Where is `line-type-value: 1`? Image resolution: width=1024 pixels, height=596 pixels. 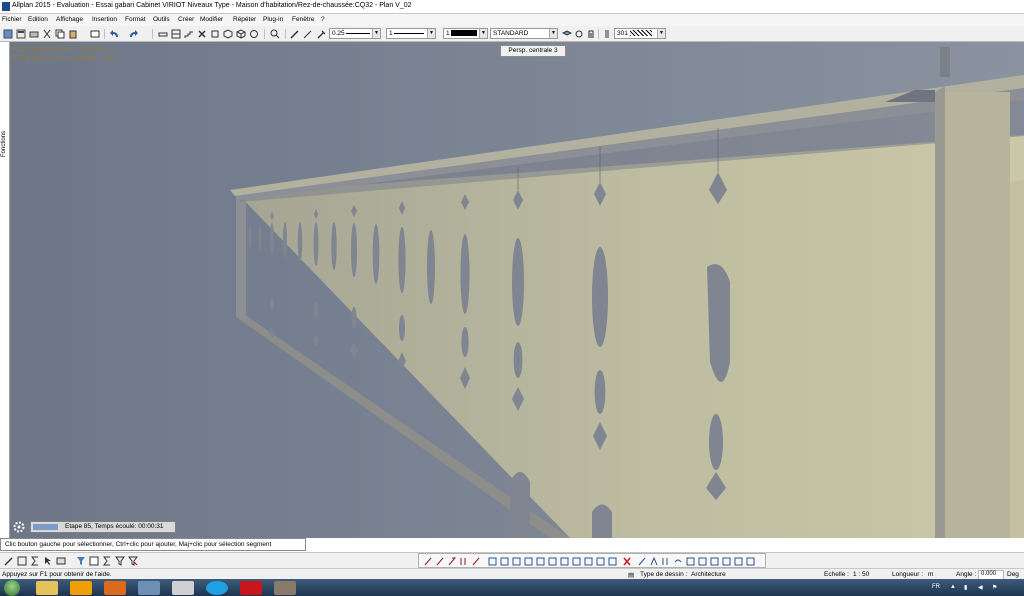
line-type-value: 1 is located at coordinates (391, 33).